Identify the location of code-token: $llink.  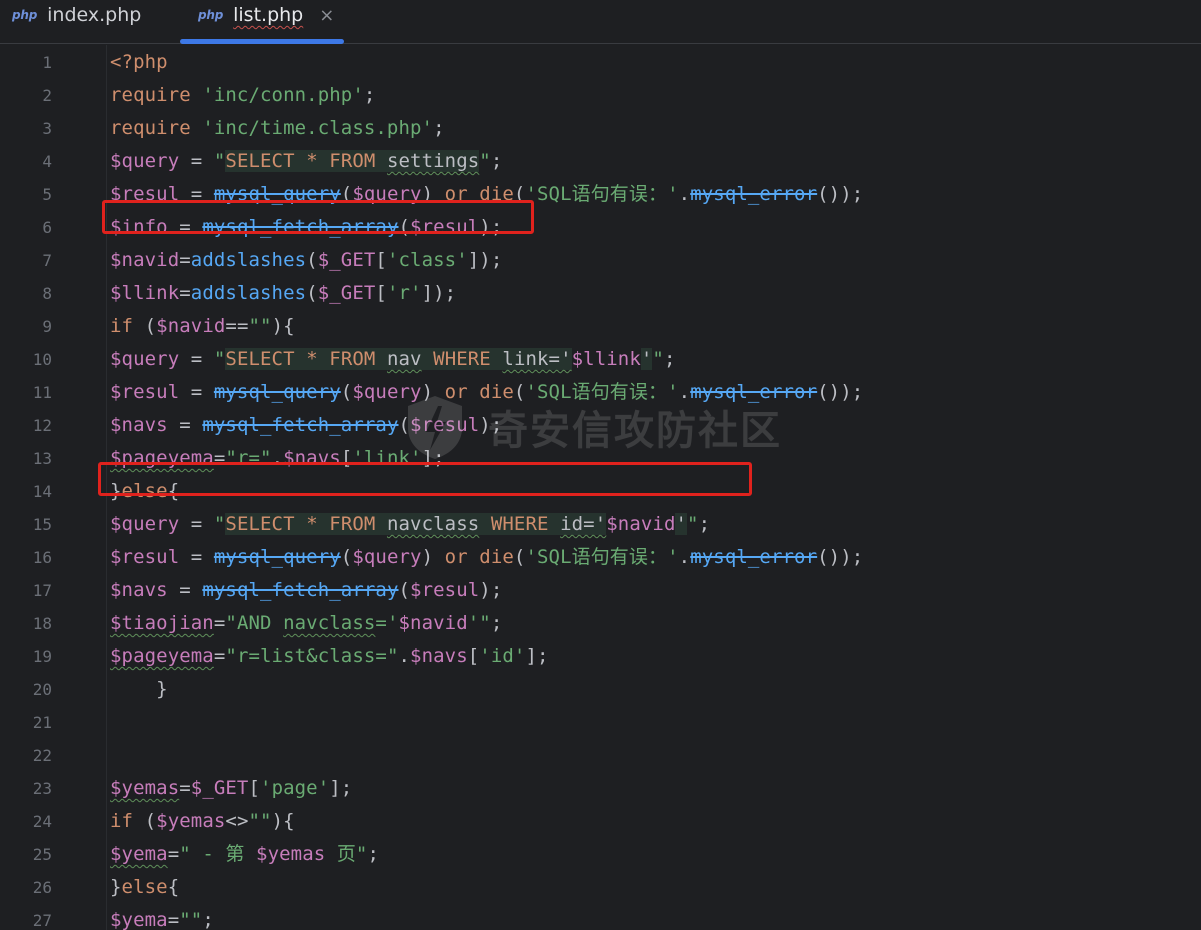
(145, 293).